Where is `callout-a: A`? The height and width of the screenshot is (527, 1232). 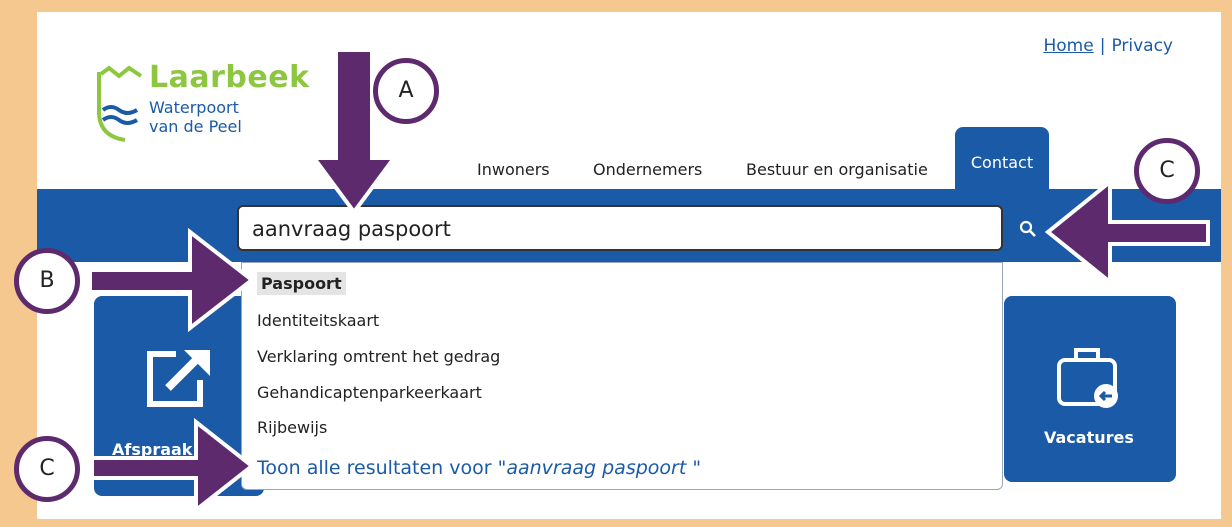 callout-a: A is located at coordinates (406, 91).